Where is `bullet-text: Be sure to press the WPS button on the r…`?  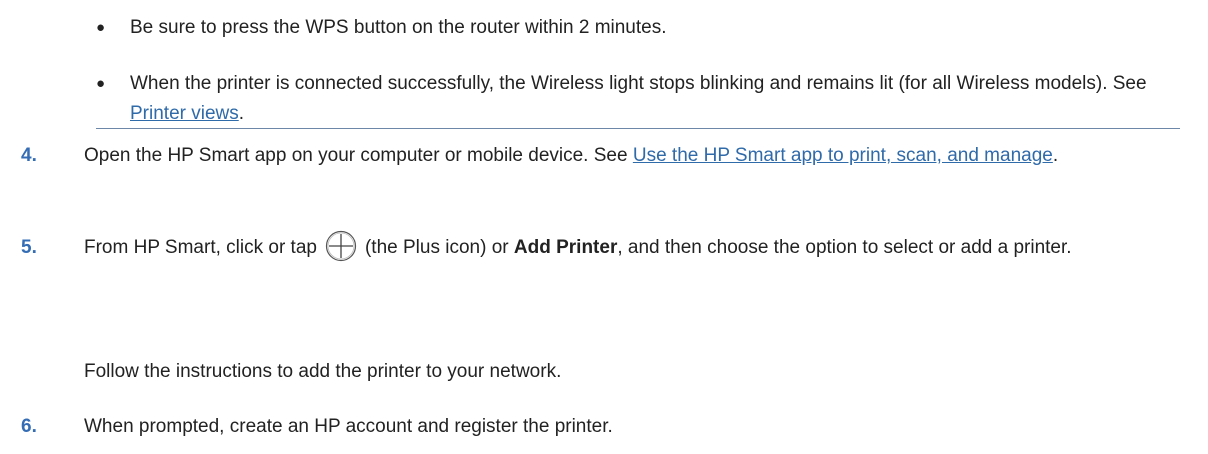
bullet-text: Be sure to press the WPS button on the r… is located at coordinates (398, 27).